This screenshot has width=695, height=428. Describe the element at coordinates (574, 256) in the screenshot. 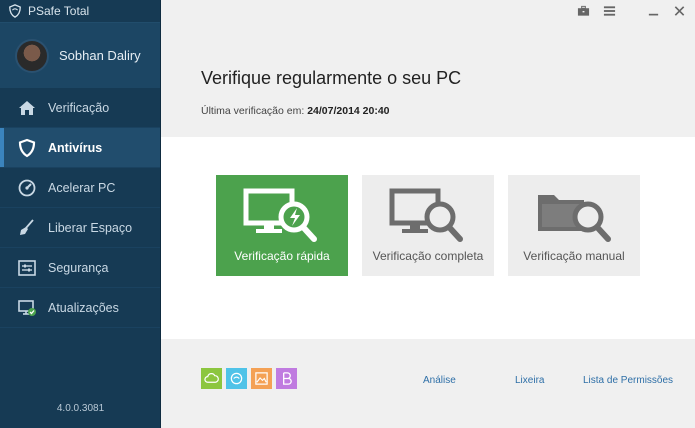

I see `tile-label: Verificação manual` at that location.